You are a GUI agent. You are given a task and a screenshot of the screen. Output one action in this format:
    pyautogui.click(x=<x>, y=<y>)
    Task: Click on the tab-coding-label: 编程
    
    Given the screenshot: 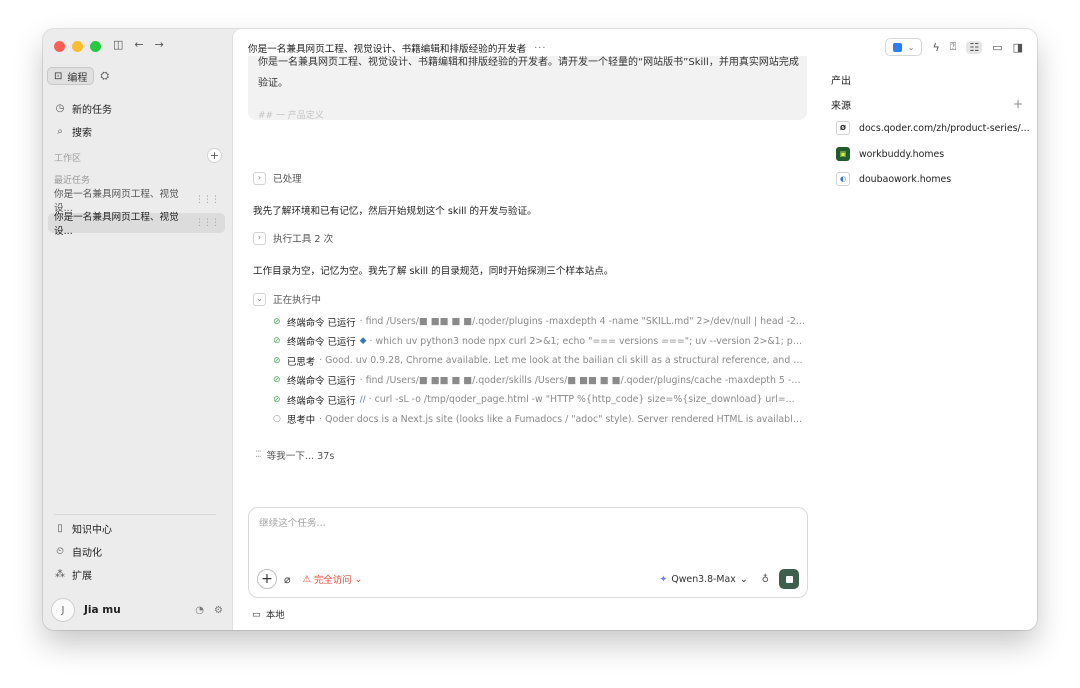 What is the action you would take?
    pyautogui.click(x=77, y=78)
    